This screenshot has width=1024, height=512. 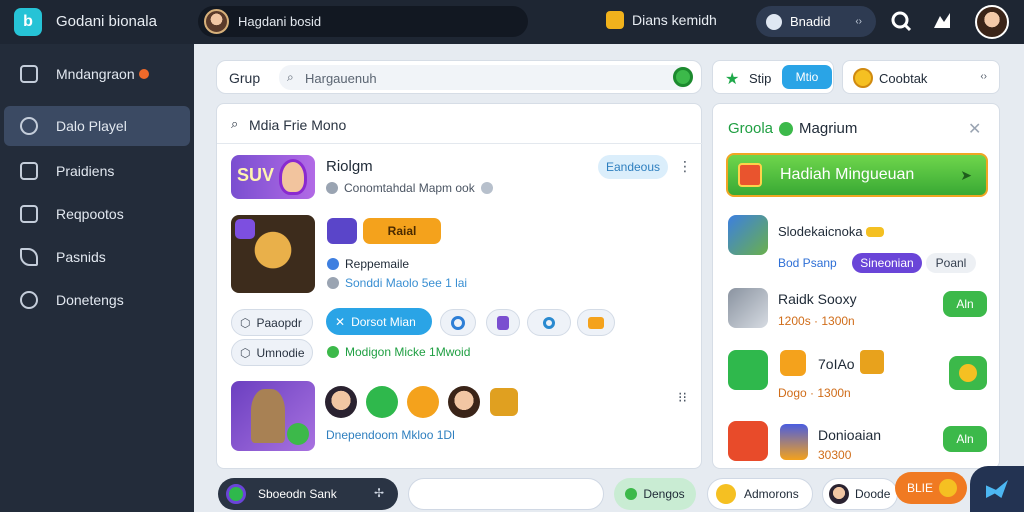 I want to click on sidebar-item-reqpootos: Reqpootos, so click(x=97, y=214).